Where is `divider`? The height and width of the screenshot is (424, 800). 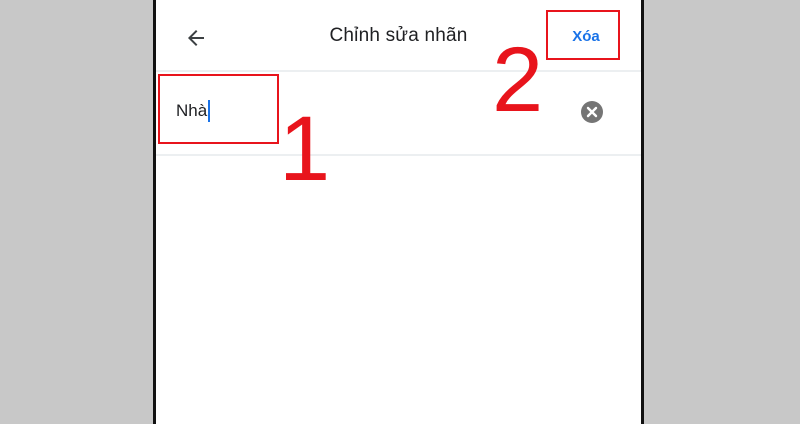
divider is located at coordinates (398, 155).